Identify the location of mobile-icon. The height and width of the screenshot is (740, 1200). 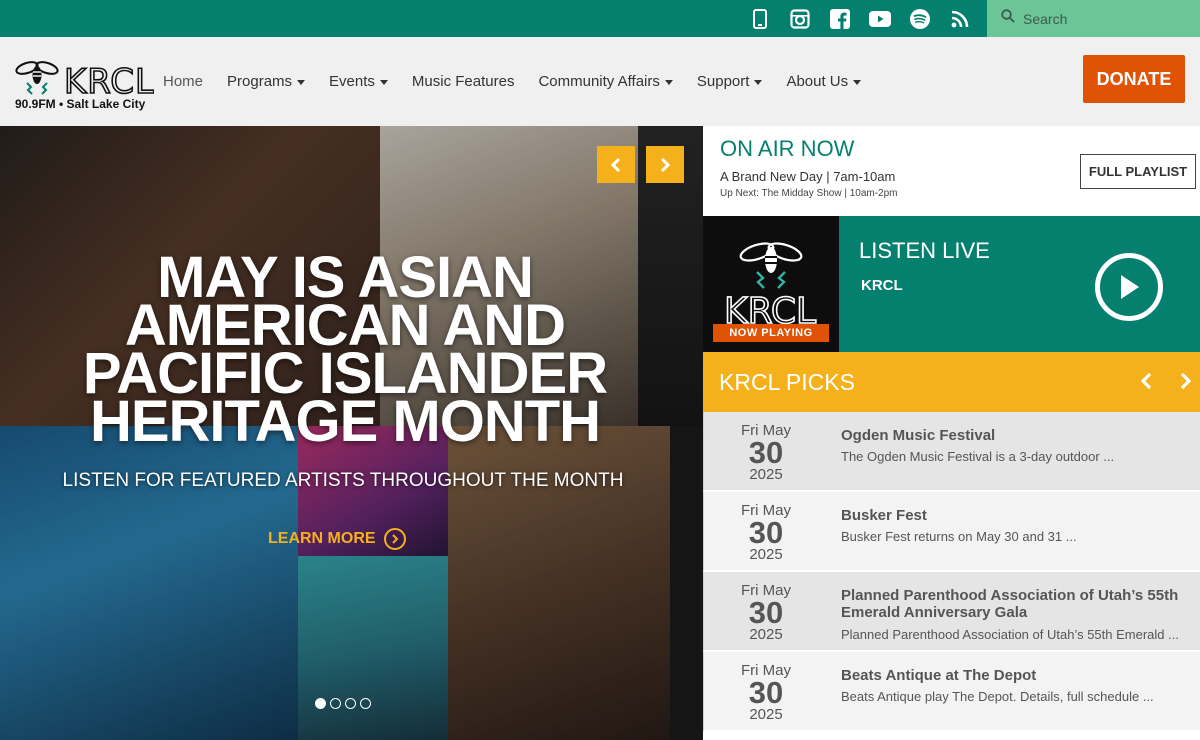
(760, 18).